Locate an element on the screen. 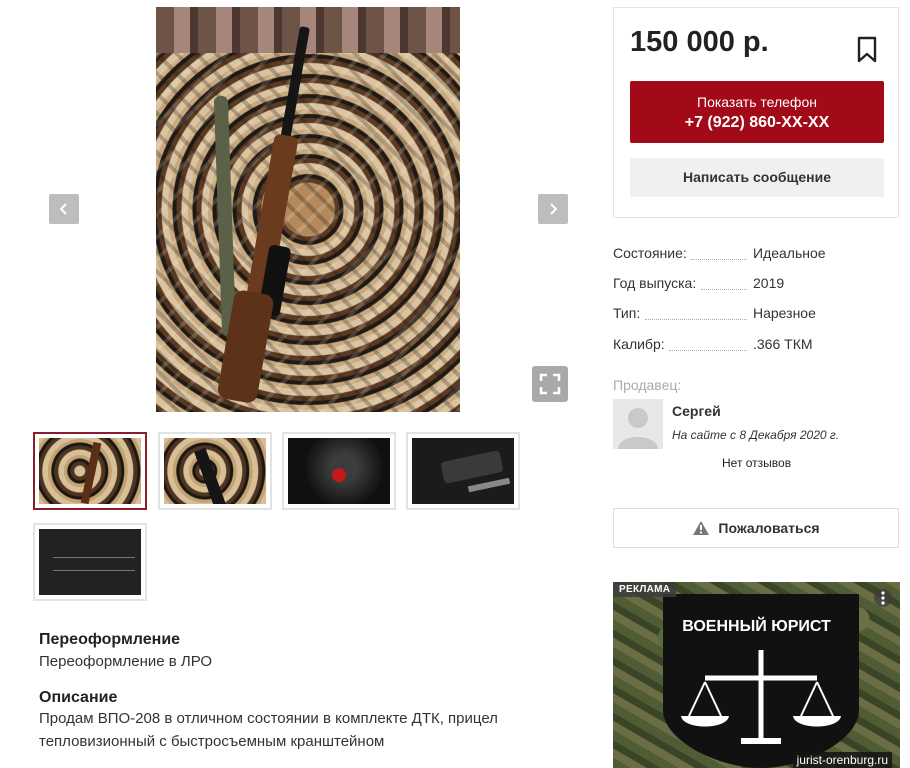 Image resolution: width=910 pixels, height=768 pixels. property-row: Тип: Нарезное is located at coordinates (756, 315).